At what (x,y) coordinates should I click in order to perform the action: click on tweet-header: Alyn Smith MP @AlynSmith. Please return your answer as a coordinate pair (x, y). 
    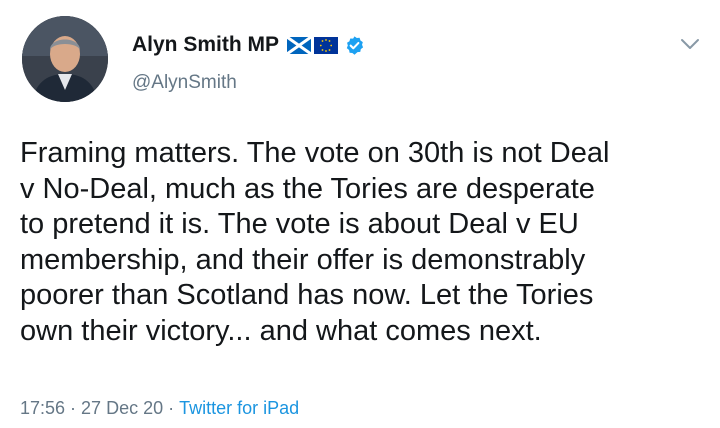
    Looking at the image, I should click on (248, 62).